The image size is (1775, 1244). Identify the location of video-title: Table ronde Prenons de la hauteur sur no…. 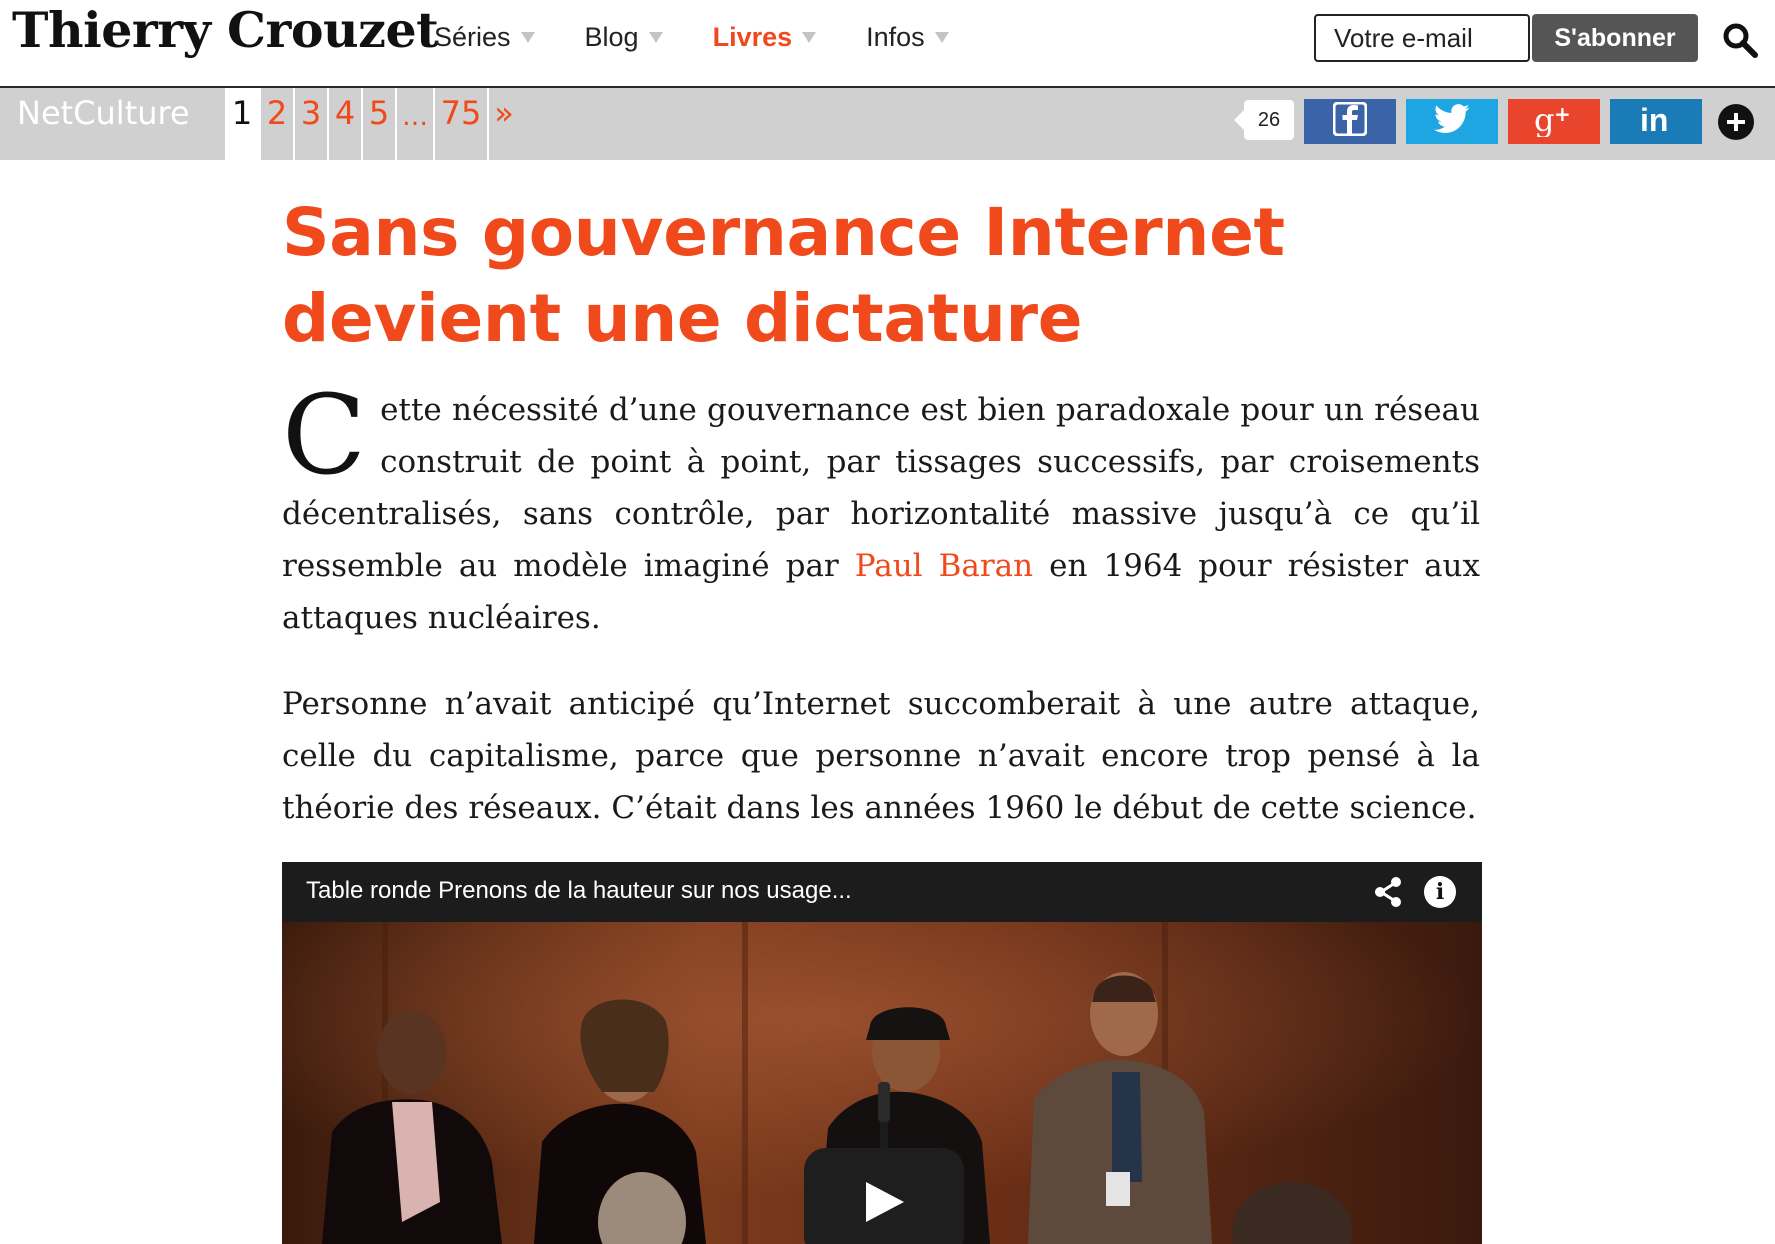
(579, 891).